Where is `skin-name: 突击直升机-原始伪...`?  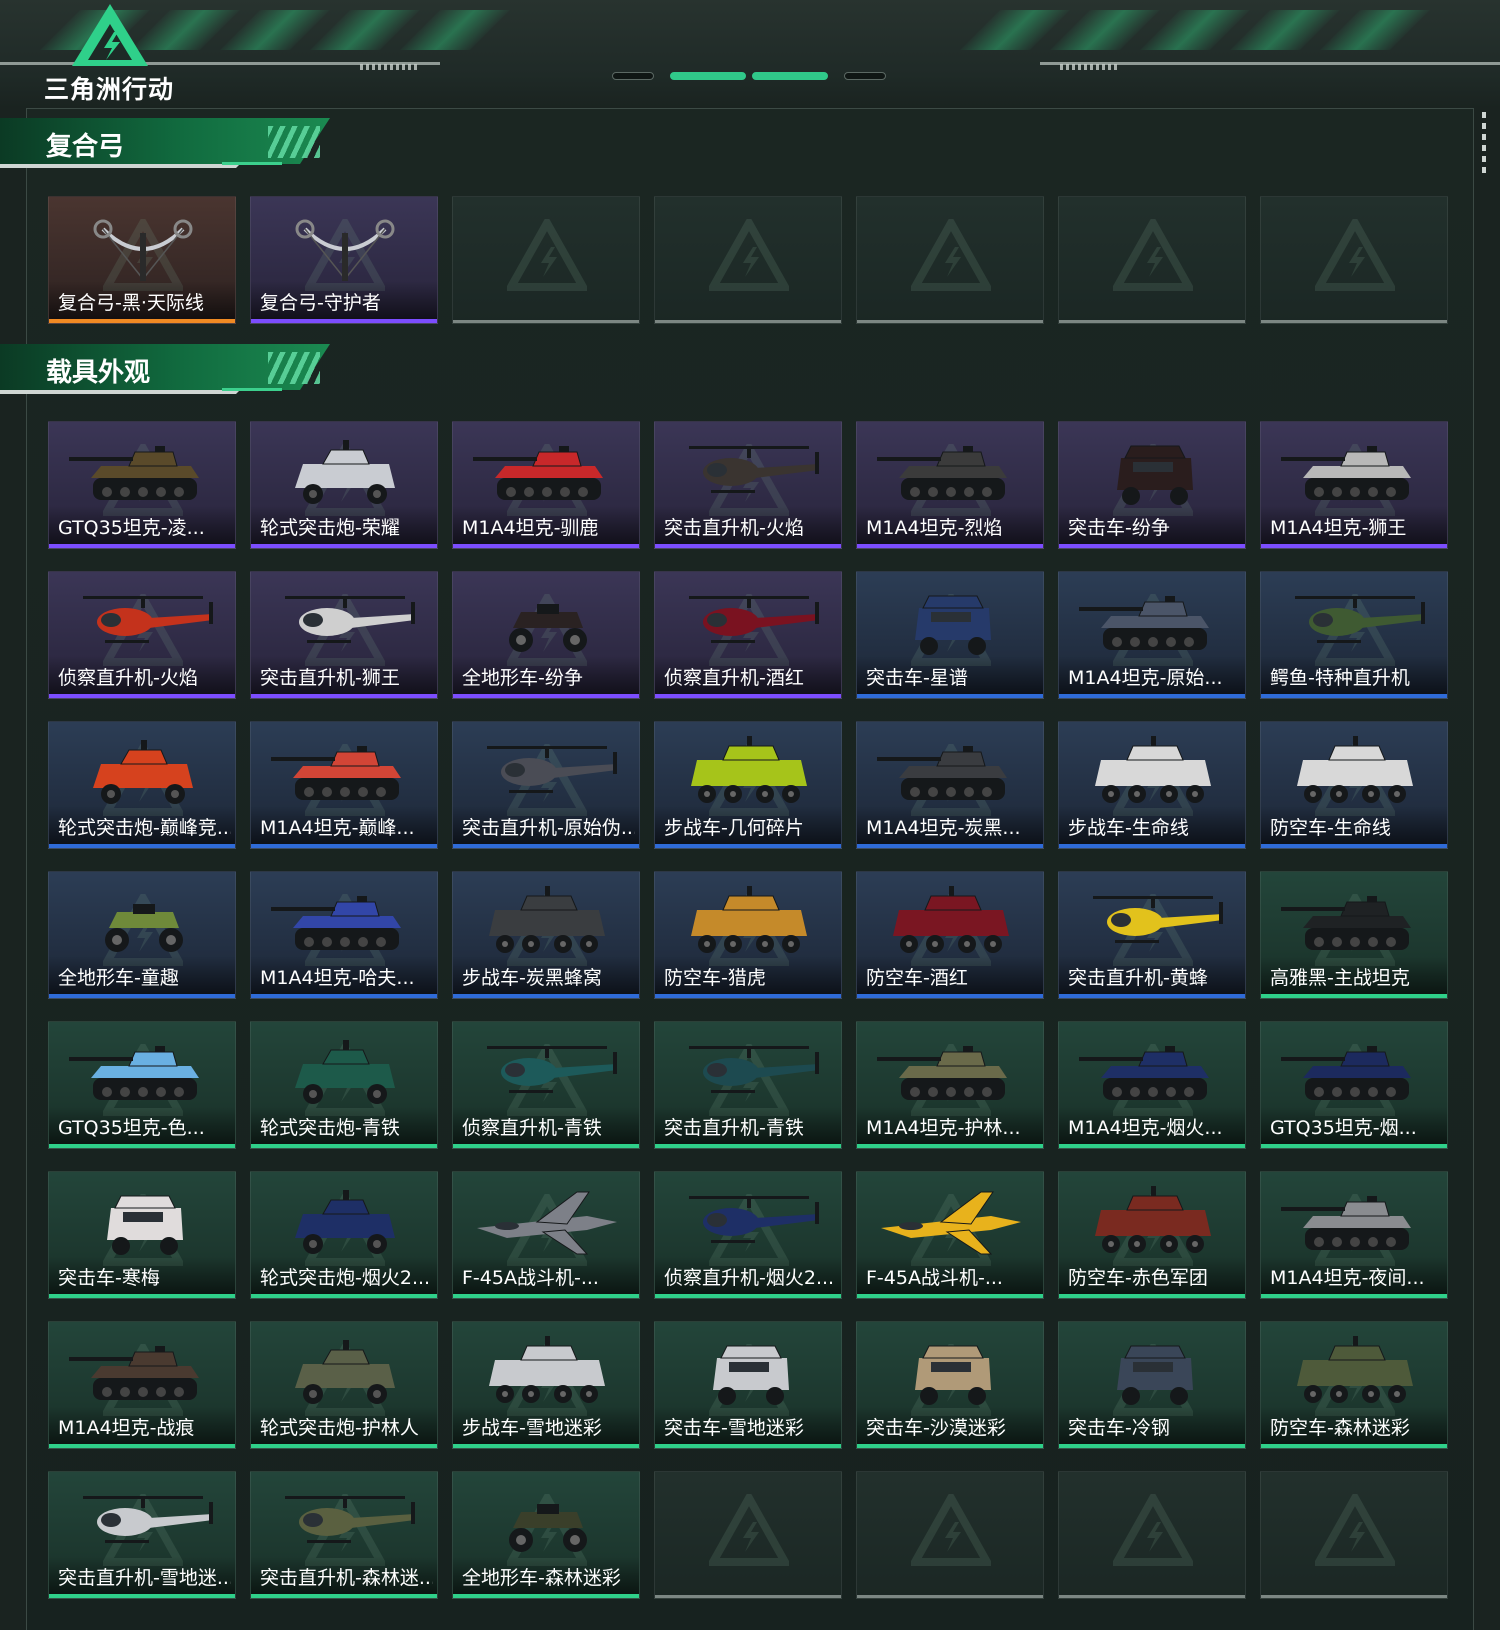 skin-name: 突击直升机-原始伪... is located at coordinates (548, 828).